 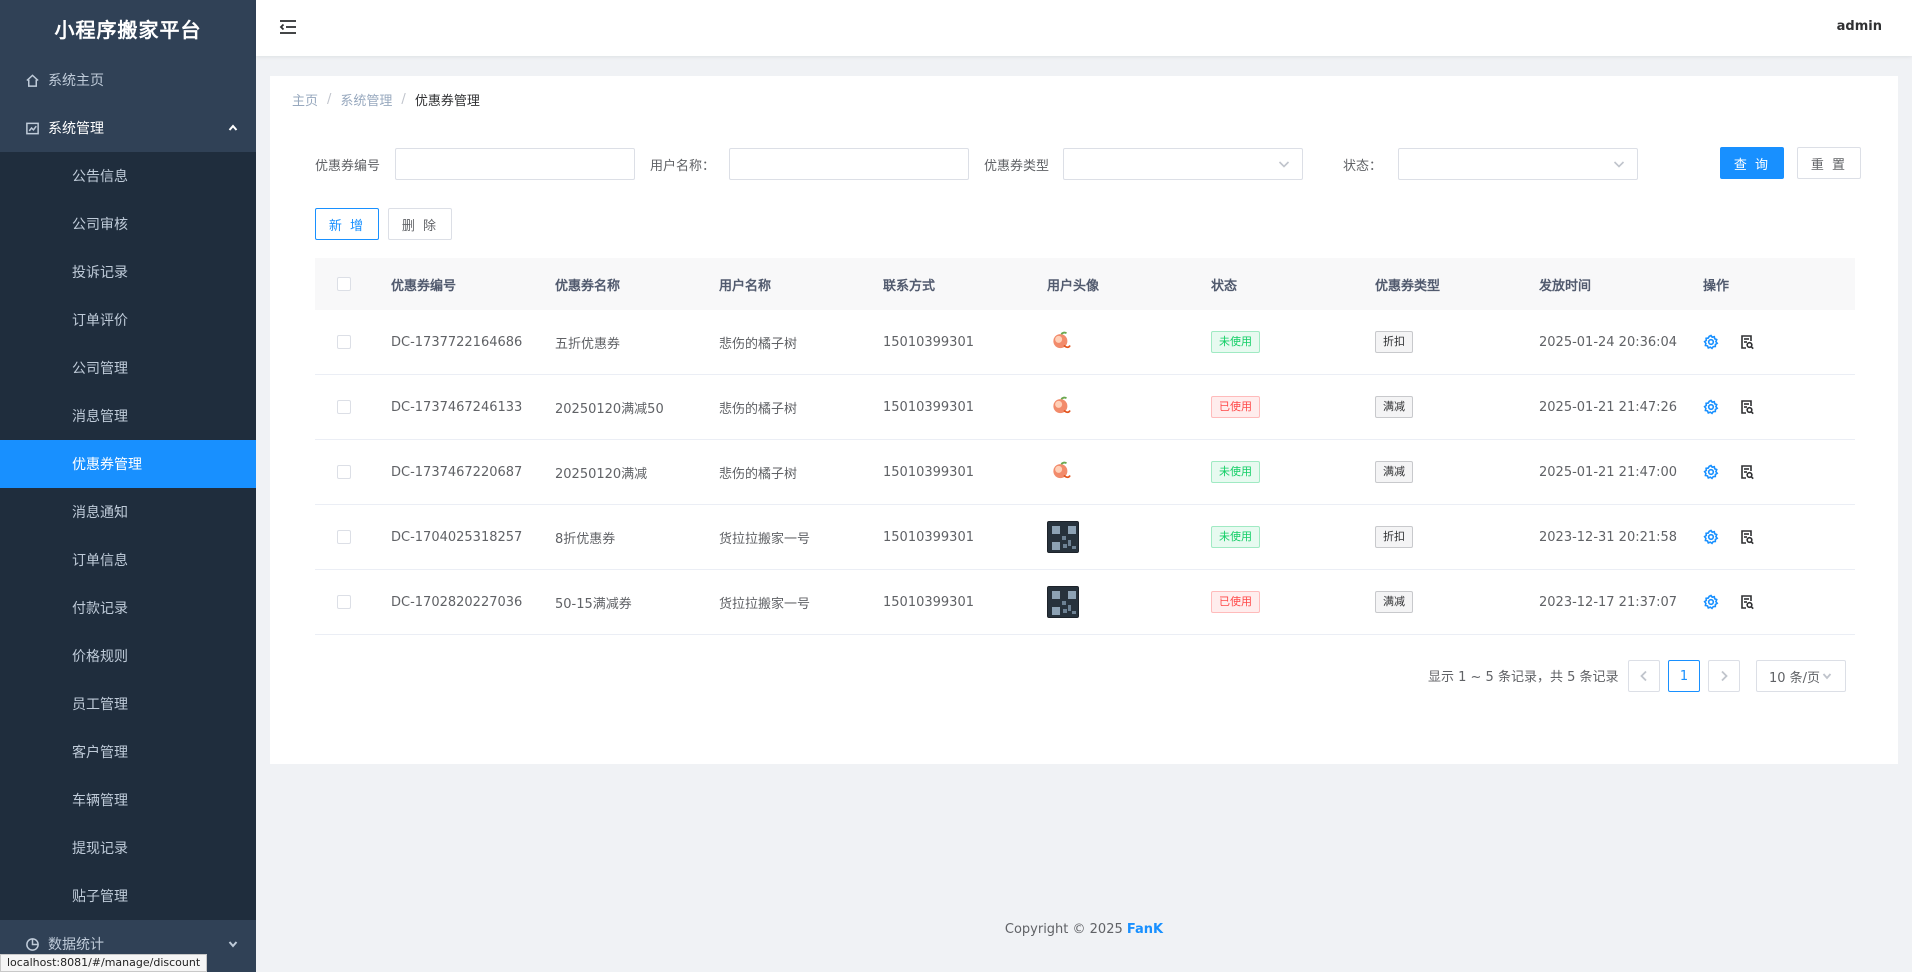 I want to click on sidebar-item-announcements: 公告信息, so click(x=128, y=176).